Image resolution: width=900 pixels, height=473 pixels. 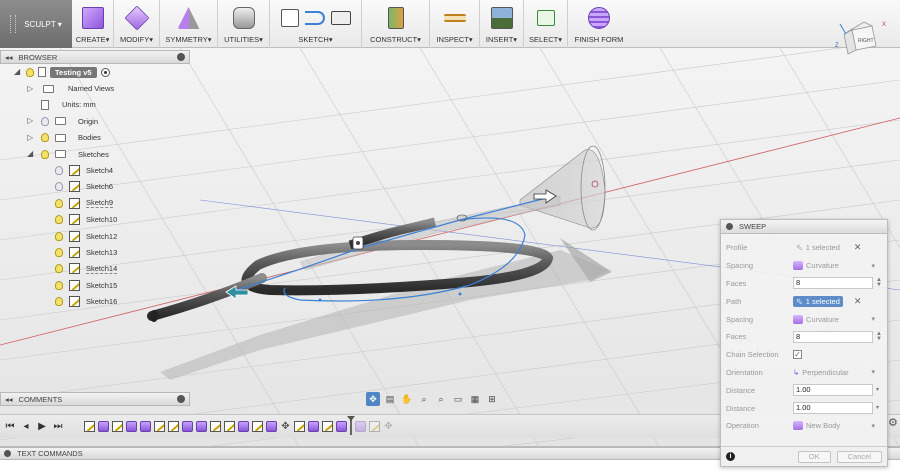 What do you see at coordinates (95, 72) in the screenshot?
I see `tree-root-row: ◢ Testing v5` at bounding box center [95, 72].